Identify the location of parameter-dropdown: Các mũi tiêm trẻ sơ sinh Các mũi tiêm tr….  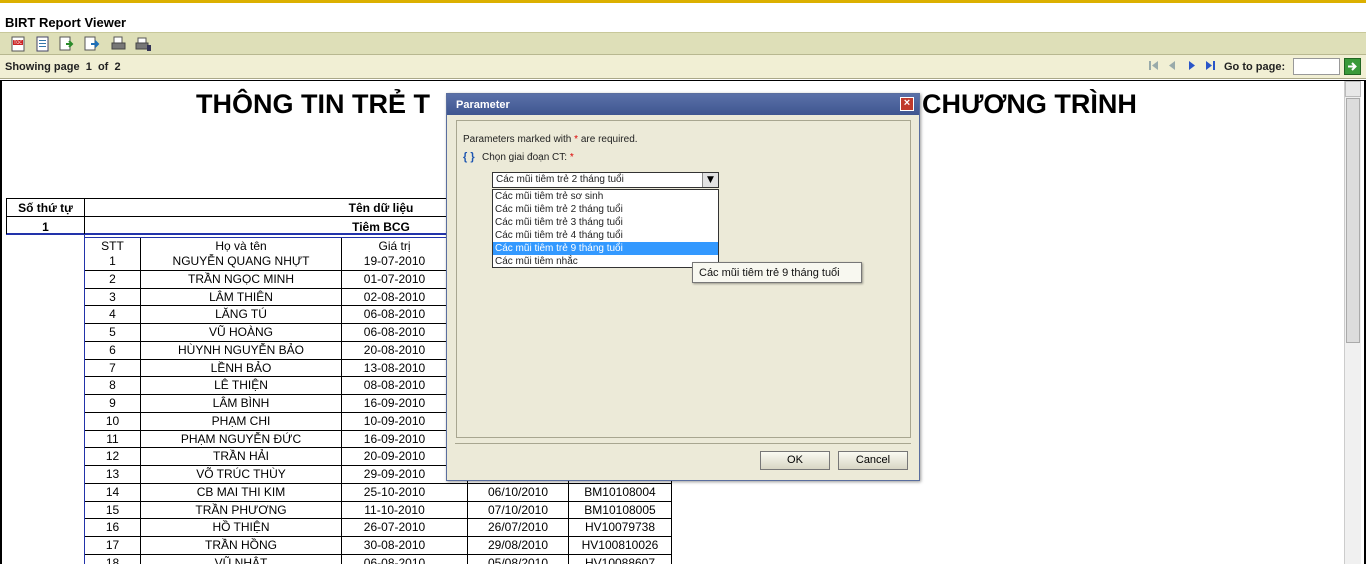
(605, 228).